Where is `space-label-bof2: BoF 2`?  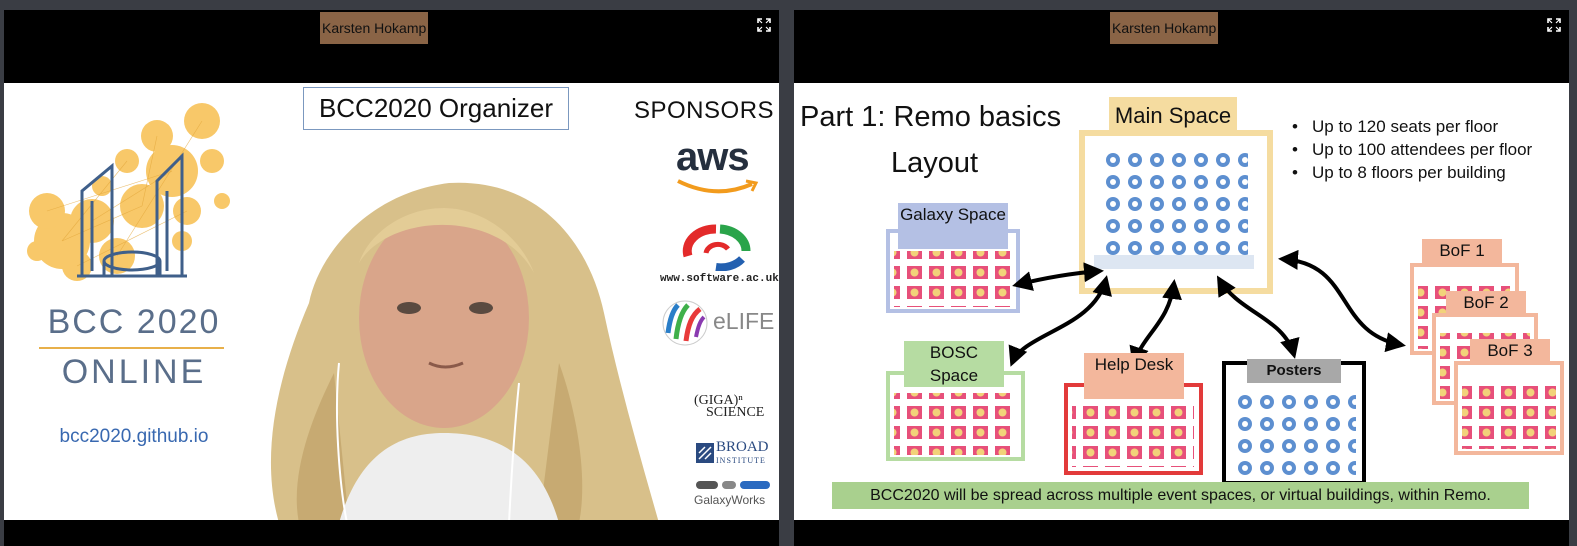 space-label-bof2: BoF 2 is located at coordinates (1486, 303).